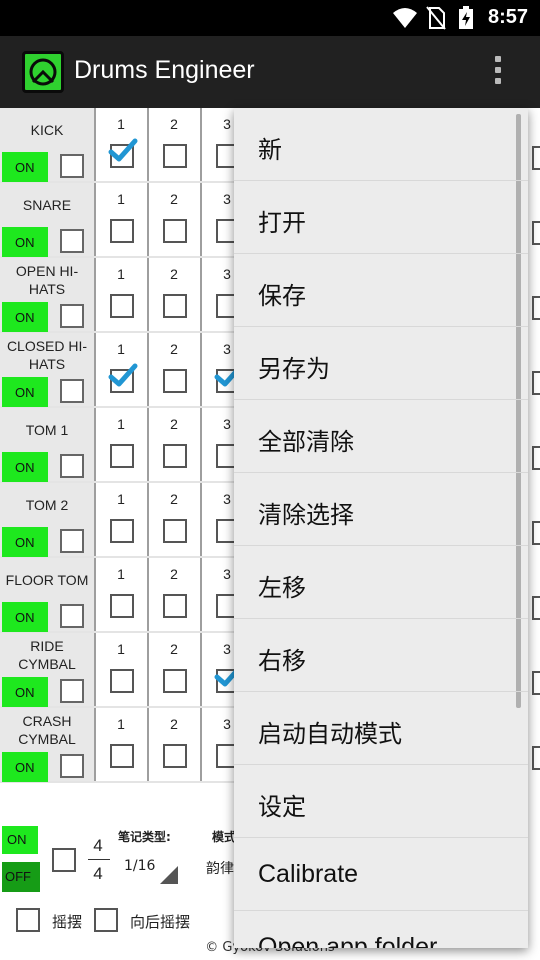  I want to click on menu-item: 全部清除, so click(381, 436).